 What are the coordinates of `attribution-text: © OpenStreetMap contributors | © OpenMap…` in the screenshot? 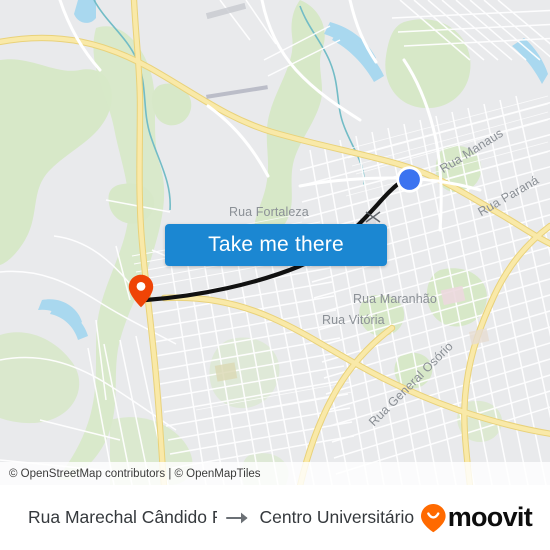 It's located at (135, 473).